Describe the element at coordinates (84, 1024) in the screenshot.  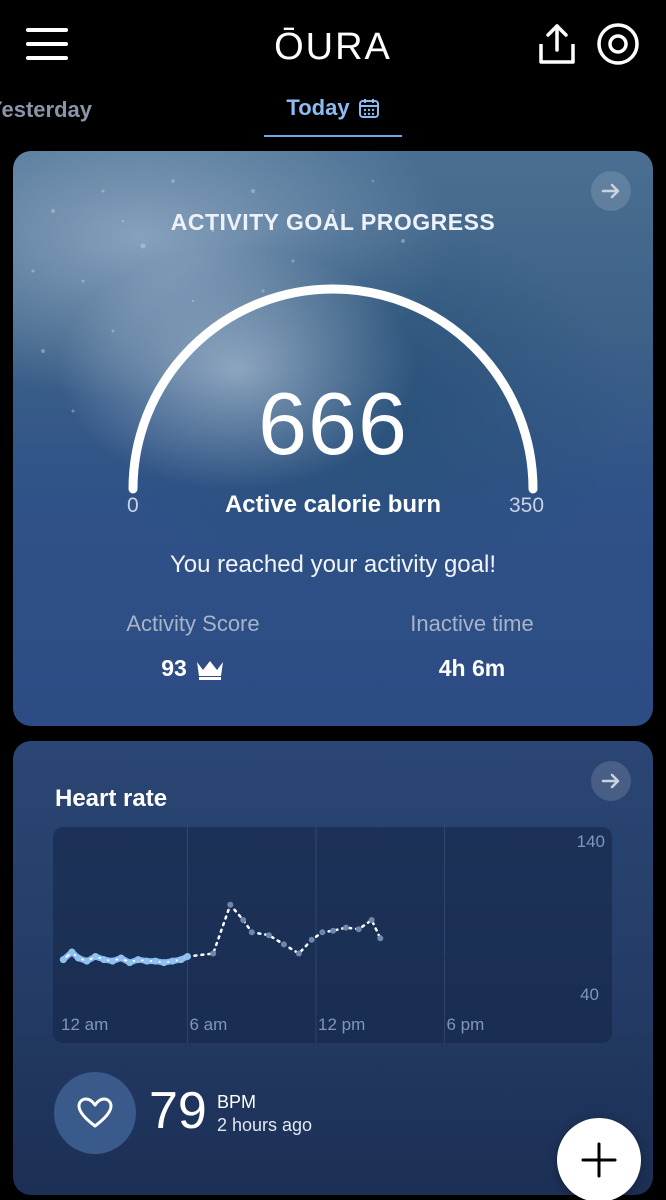
I see `x-axis-label: 12 am` at that location.